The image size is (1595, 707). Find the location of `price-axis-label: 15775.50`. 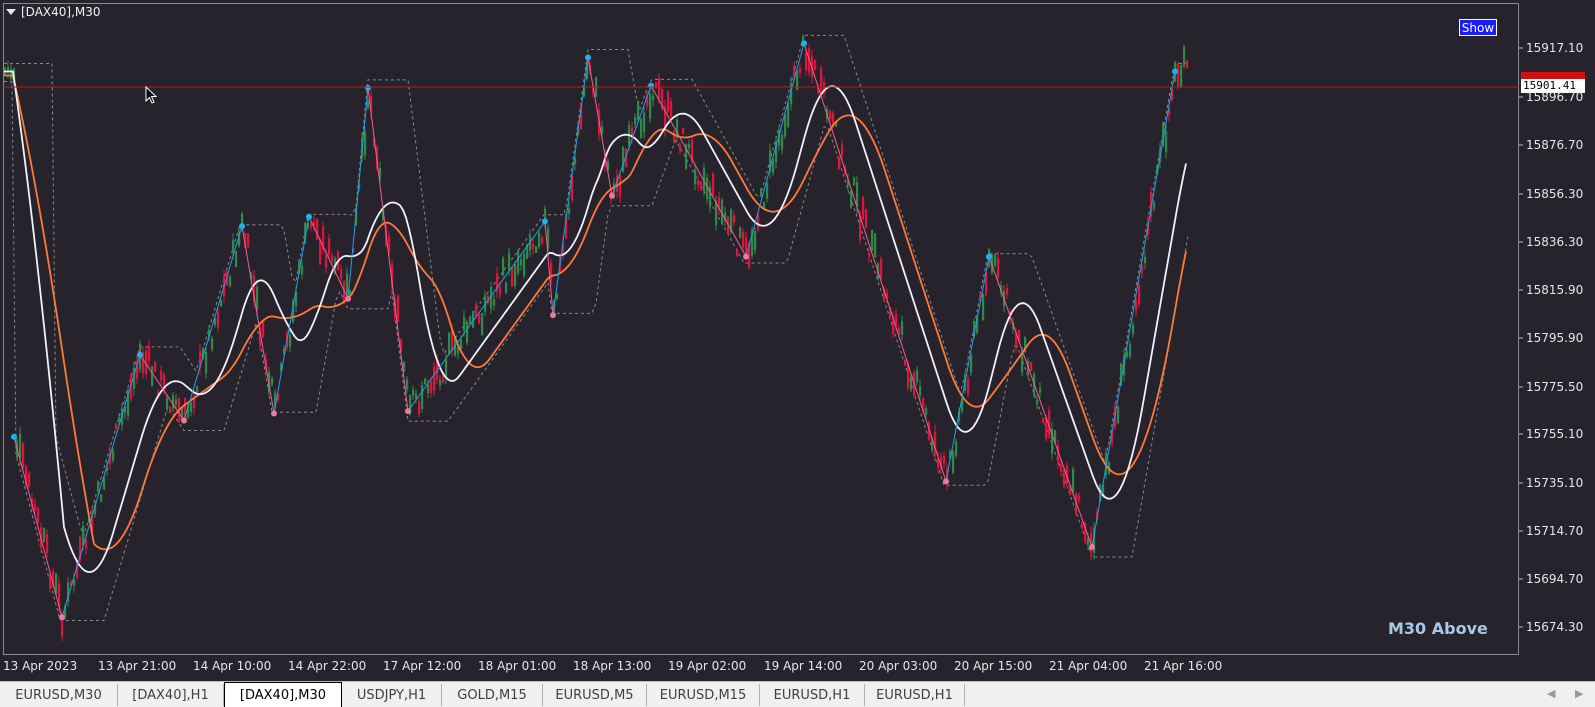

price-axis-label: 15775.50 is located at coordinates (1555, 387).